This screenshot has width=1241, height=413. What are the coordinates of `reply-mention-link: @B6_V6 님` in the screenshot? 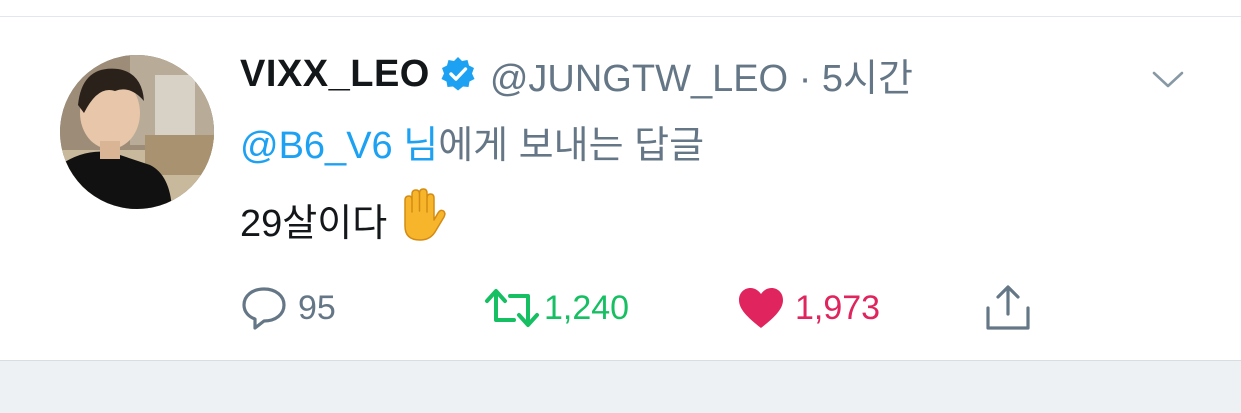 It's located at (339, 146).